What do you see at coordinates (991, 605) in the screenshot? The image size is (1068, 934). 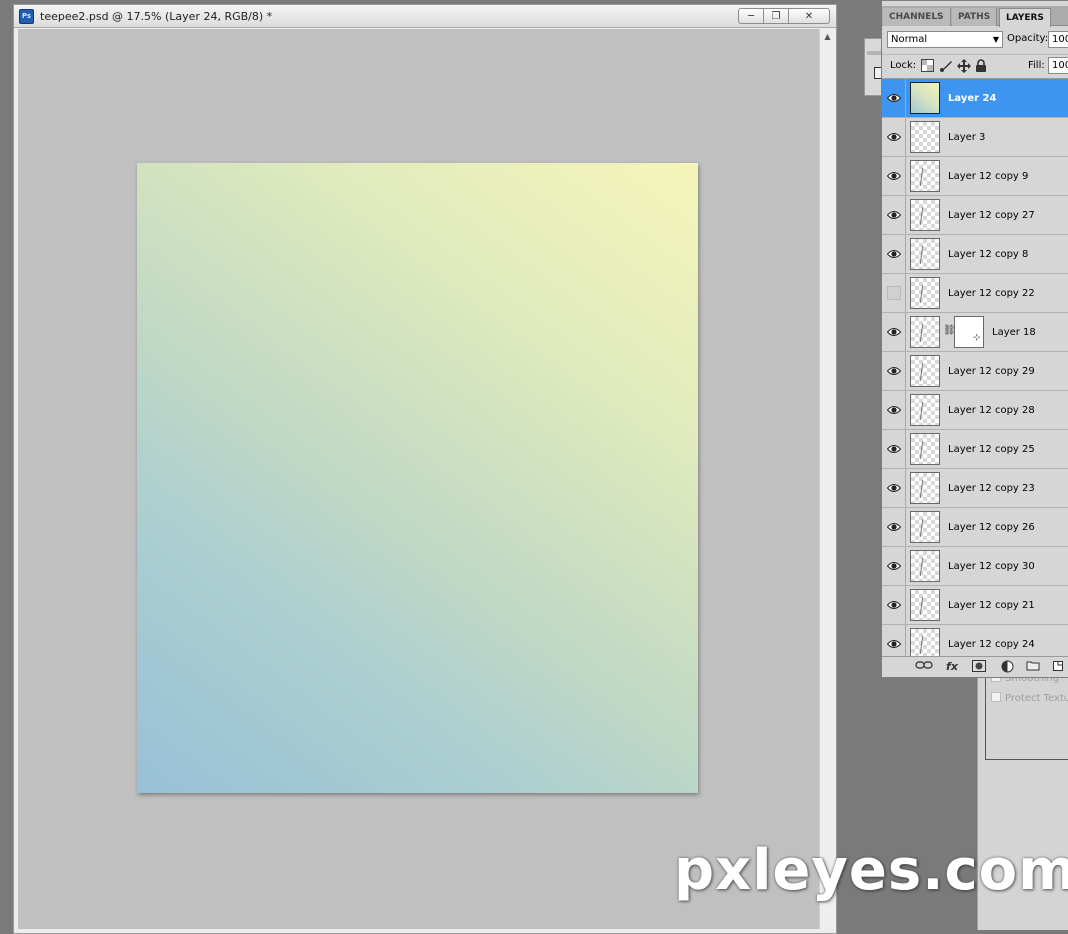 I see `layer-name: Layer 12 copy 21` at bounding box center [991, 605].